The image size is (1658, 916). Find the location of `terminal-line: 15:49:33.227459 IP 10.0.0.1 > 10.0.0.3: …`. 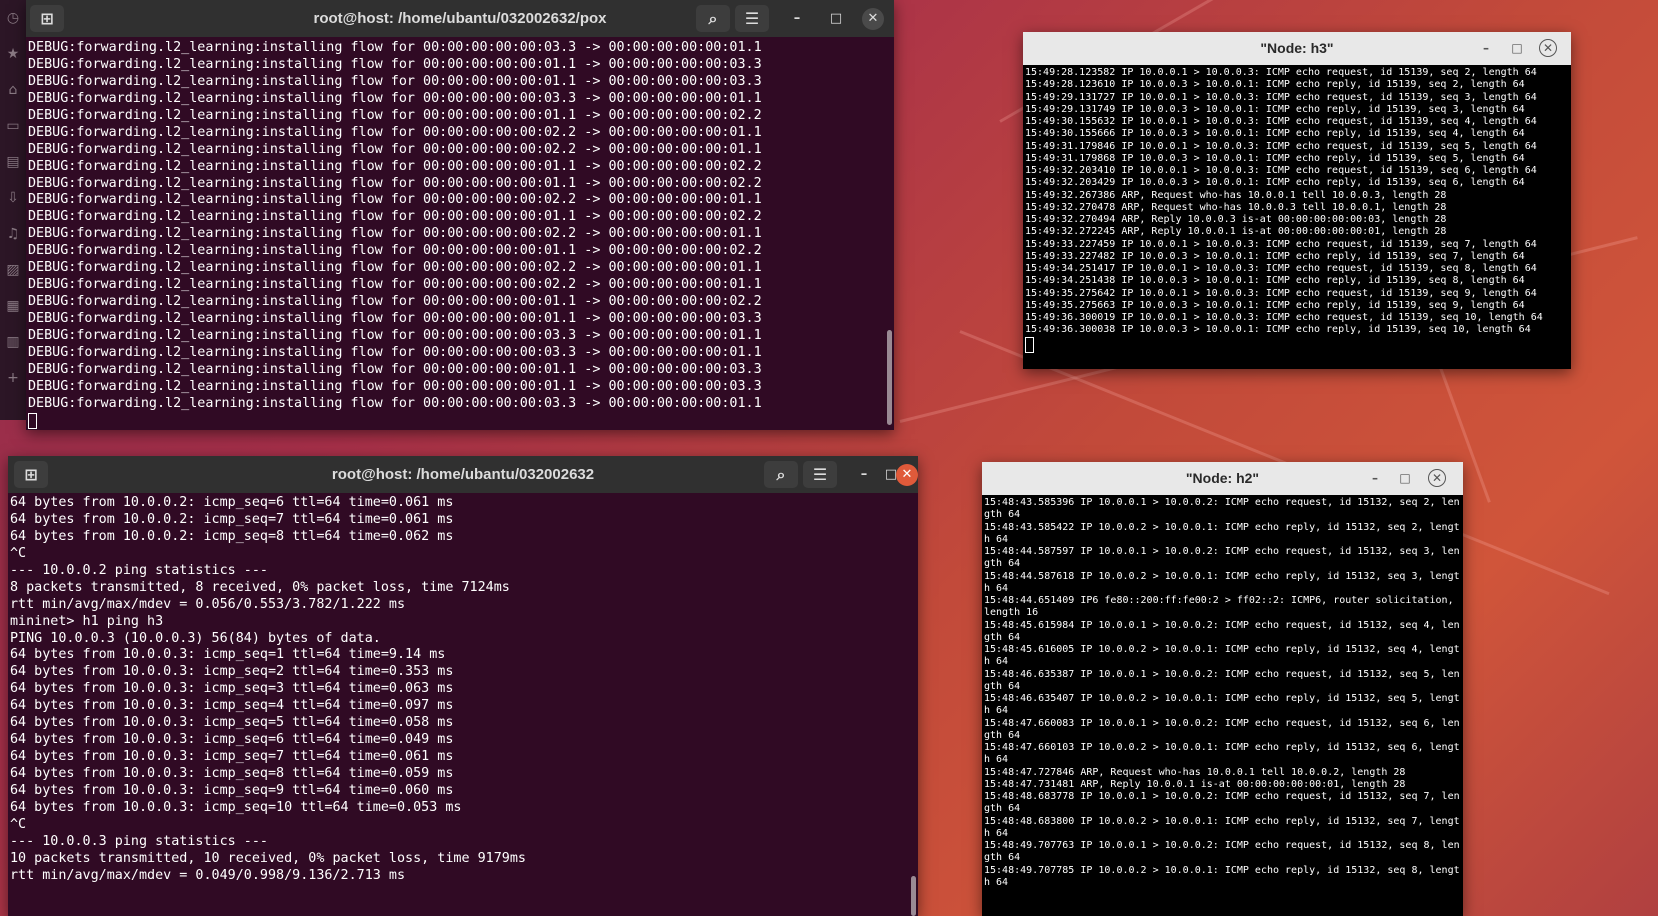

terminal-line: 15:49:33.227459 IP 10.0.0.1 > 10.0.0.3: … is located at coordinates (1281, 244).